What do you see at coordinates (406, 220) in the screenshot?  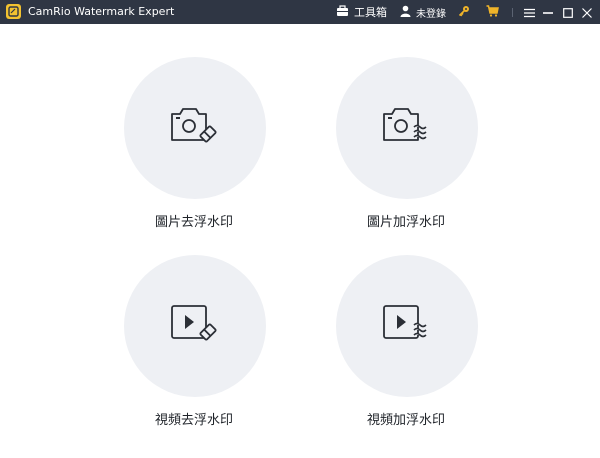 I see `image-add-watermark-label: 圖片加浮水印` at bounding box center [406, 220].